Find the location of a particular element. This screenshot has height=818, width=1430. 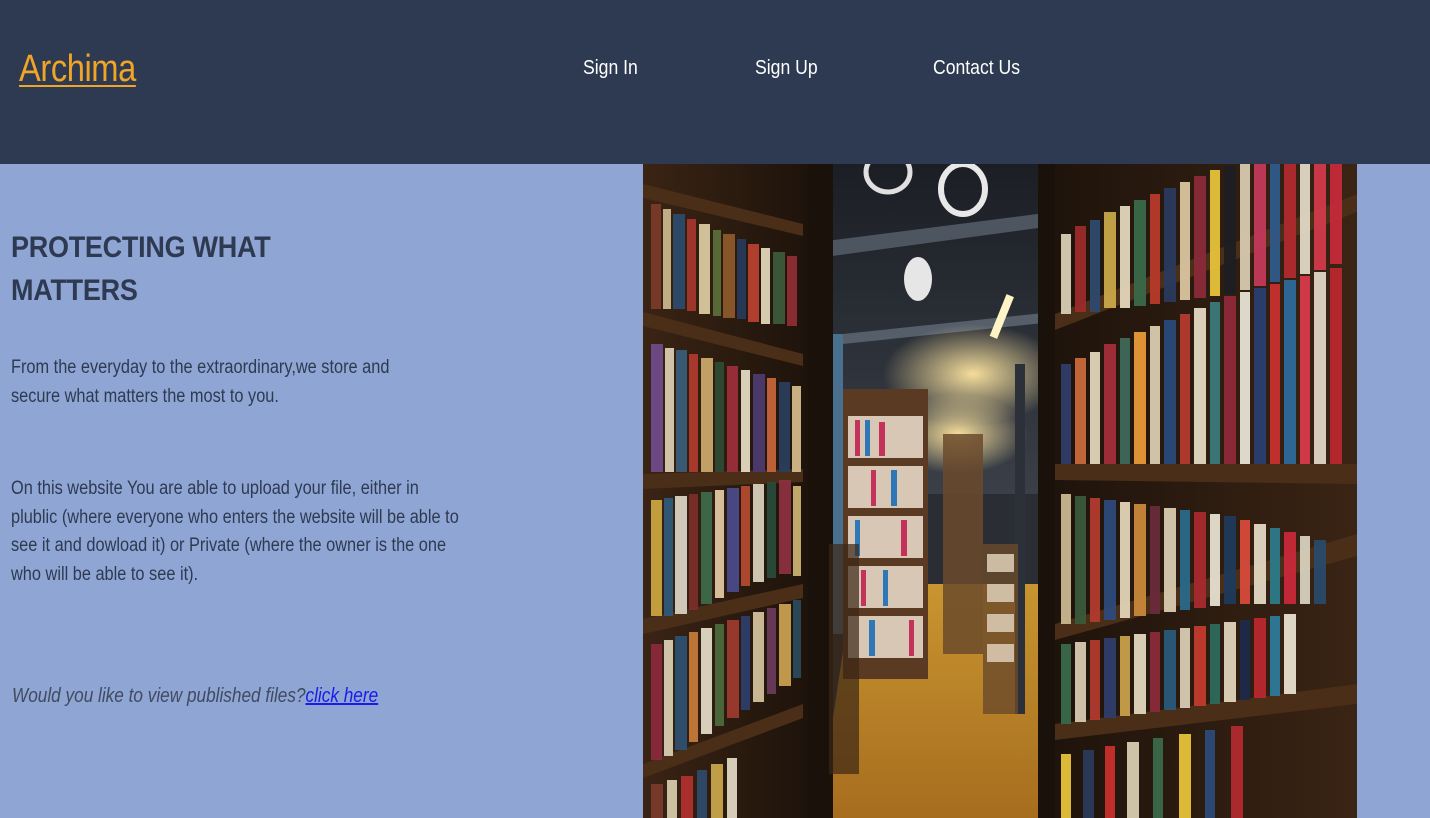

published-files-question: Would you like to view published files? is located at coordinates (159, 696).